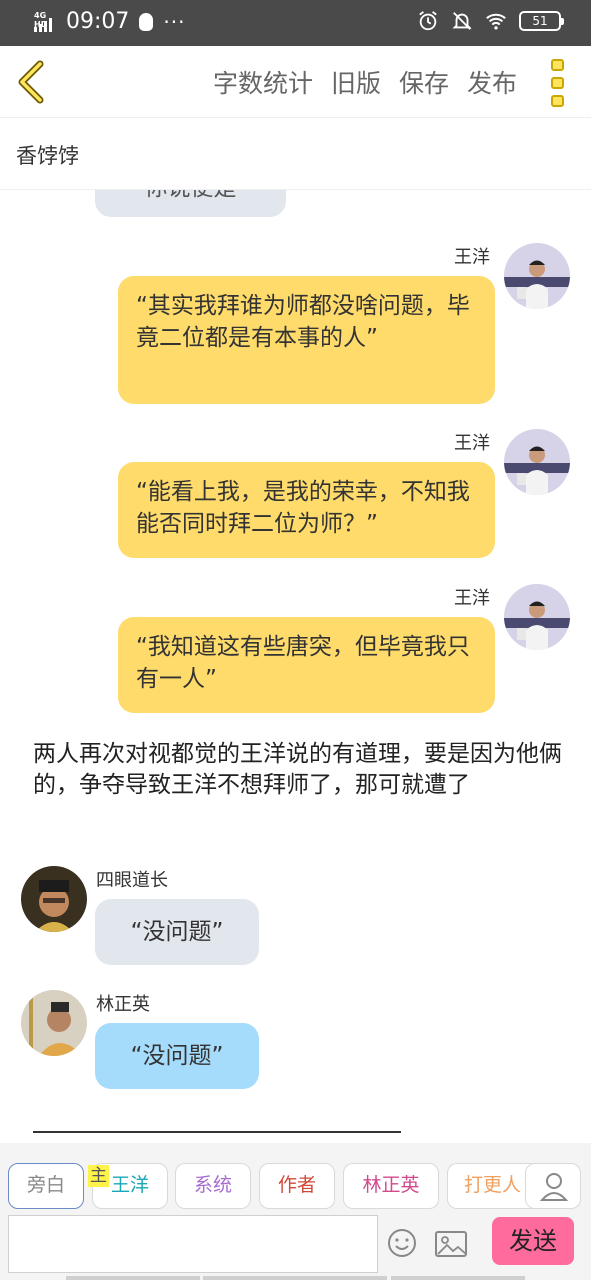 This screenshot has width=591, height=1280. I want to click on person-icon, so click(554, 1187).